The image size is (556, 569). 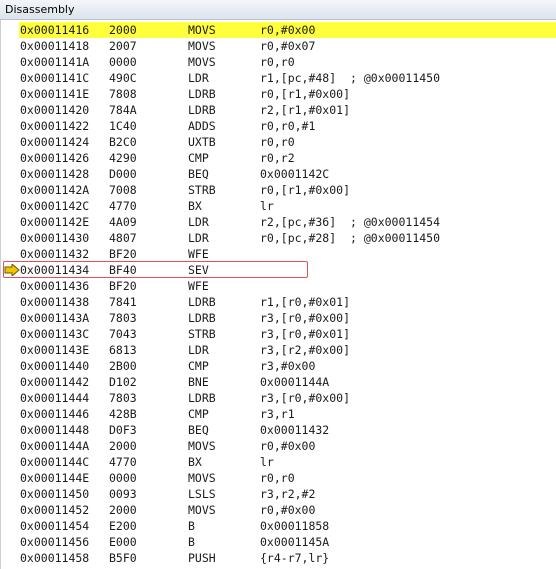 What do you see at coordinates (287, 206) in the screenshot?
I see `disassembly-row: 0x0001142C 4770 BX lr` at bounding box center [287, 206].